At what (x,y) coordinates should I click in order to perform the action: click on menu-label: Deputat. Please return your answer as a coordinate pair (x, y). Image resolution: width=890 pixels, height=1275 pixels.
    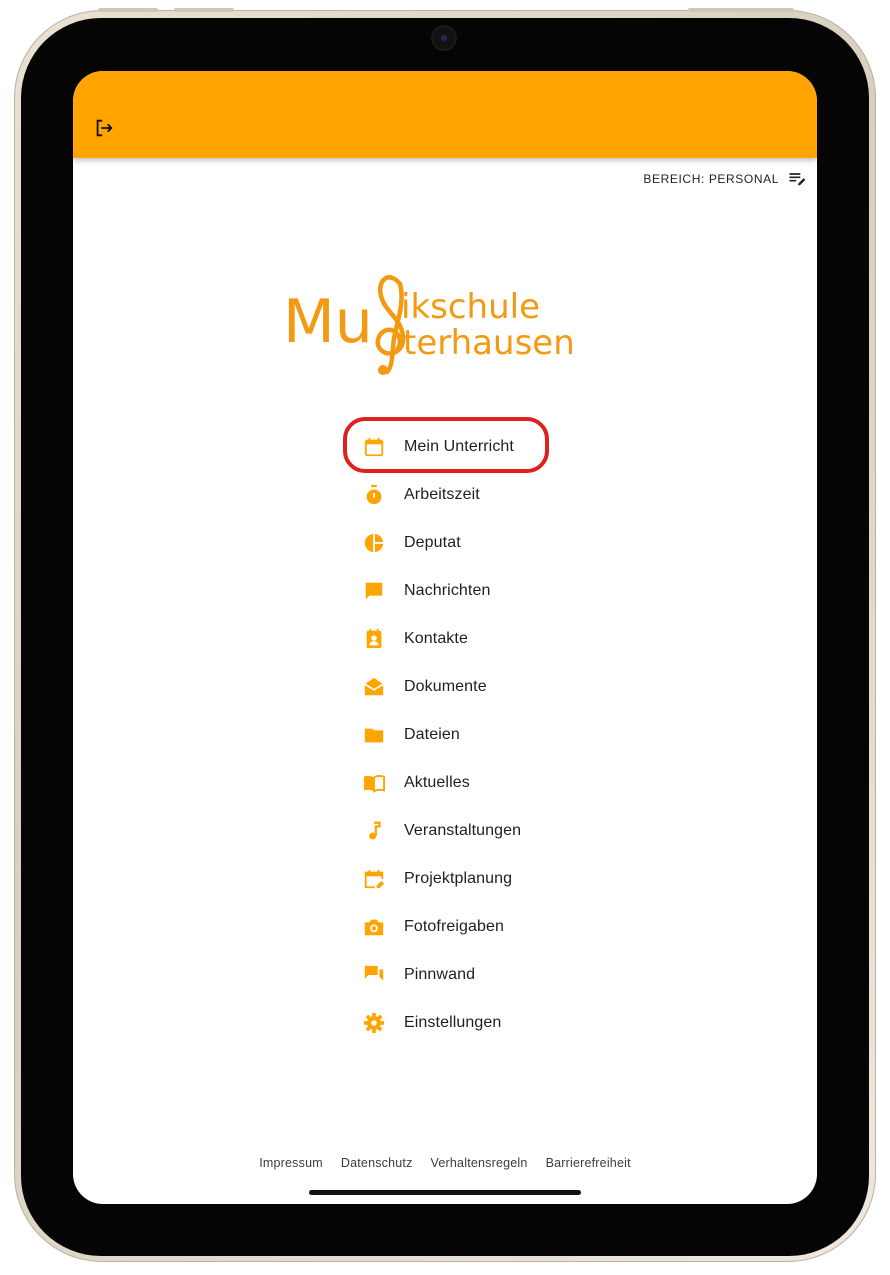
    Looking at the image, I should click on (432, 542).